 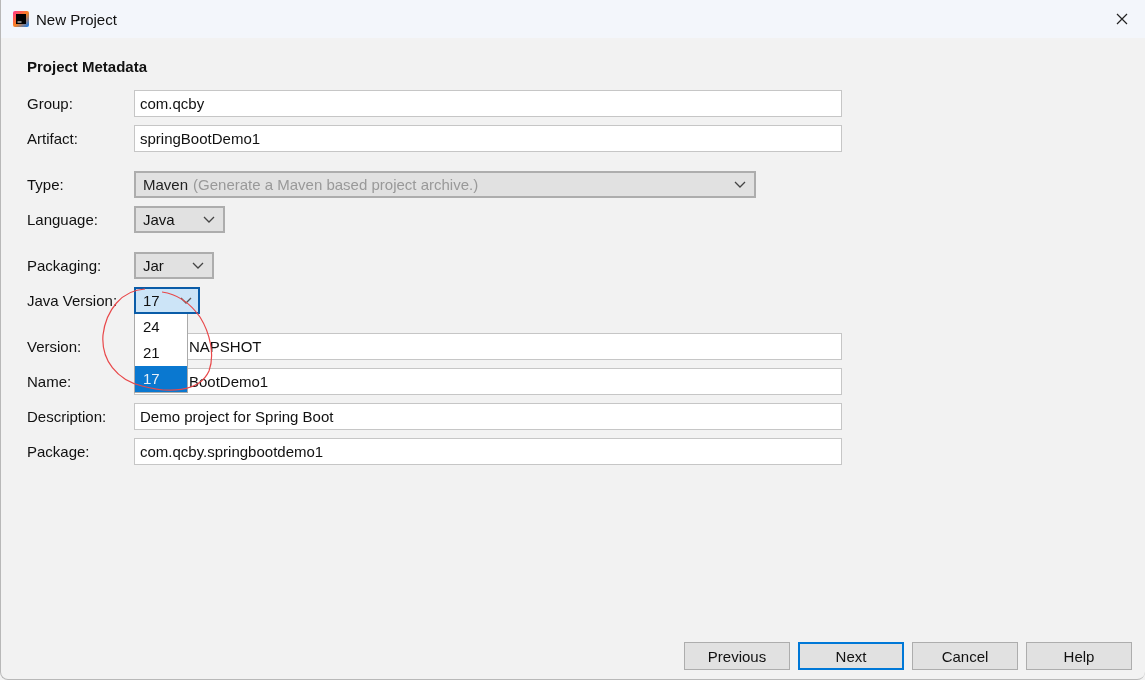 I want to click on field-label: Packaging:, so click(x=65, y=265).